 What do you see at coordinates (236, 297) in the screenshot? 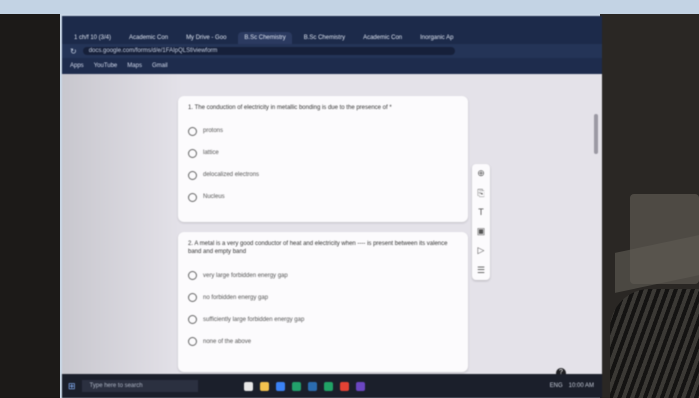
I see `option-label: no forbidden energy gap` at bounding box center [236, 297].